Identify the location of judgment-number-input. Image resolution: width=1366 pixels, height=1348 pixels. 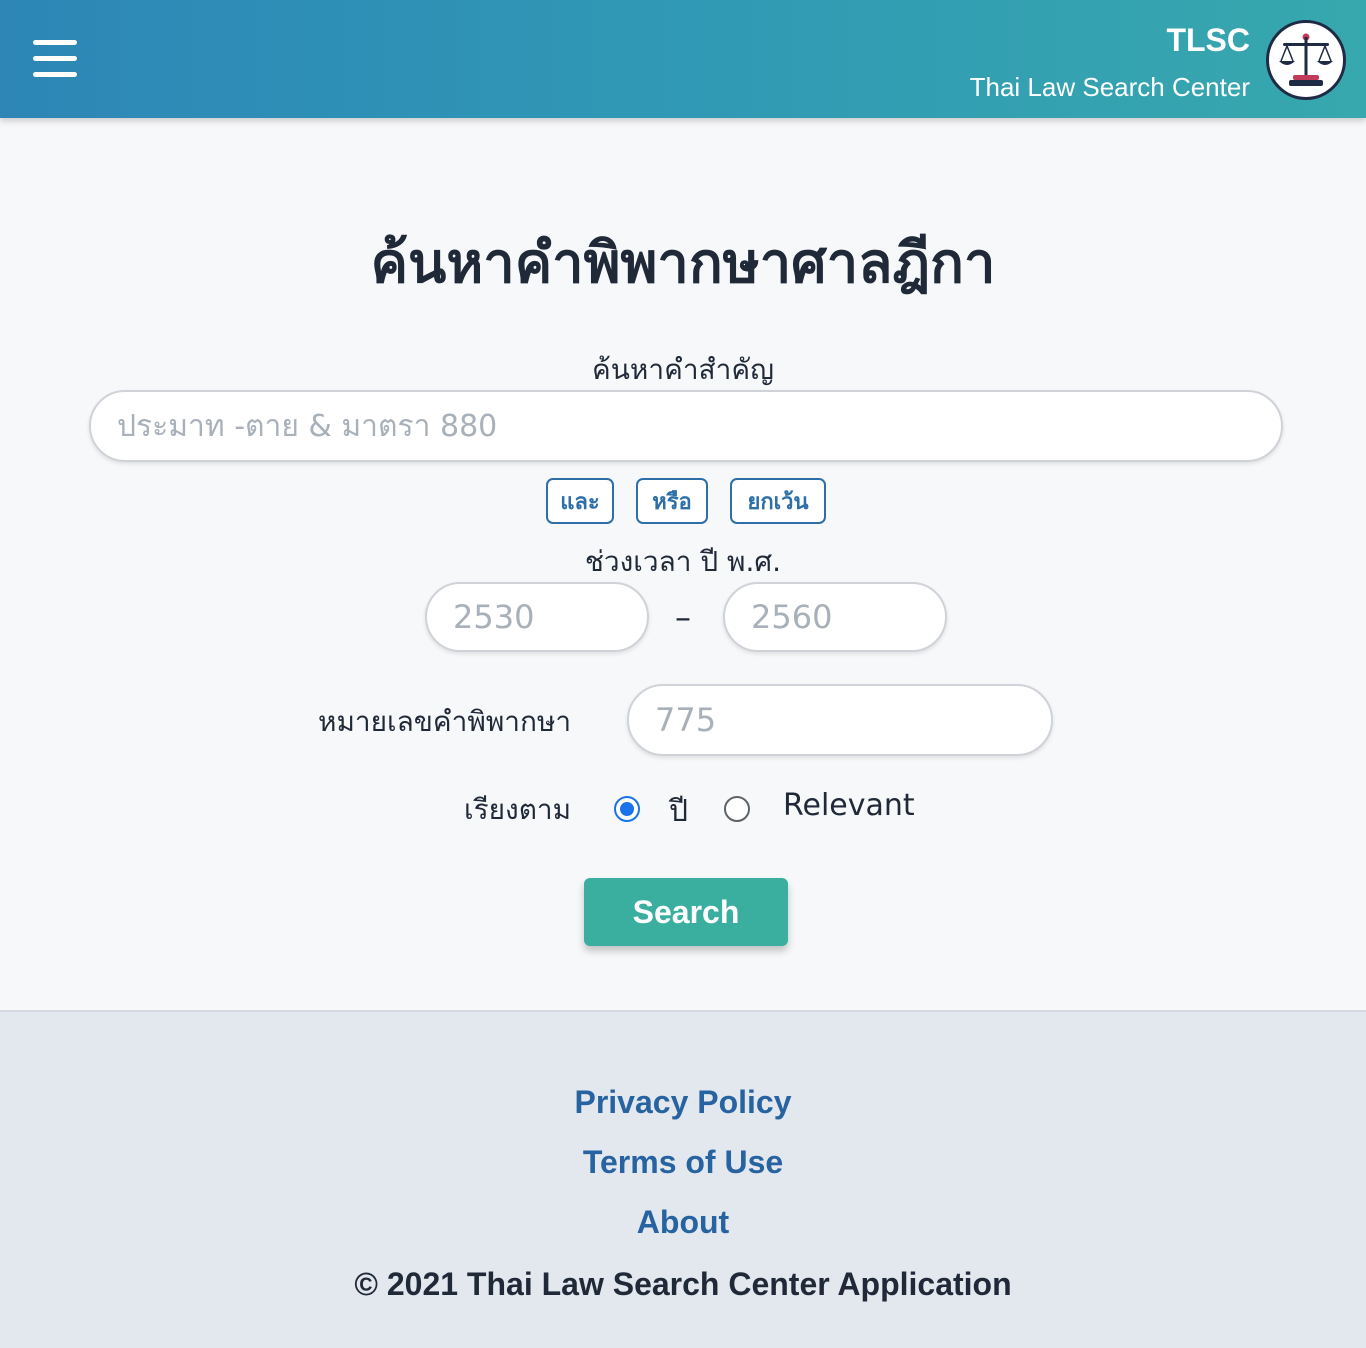
(840, 720).